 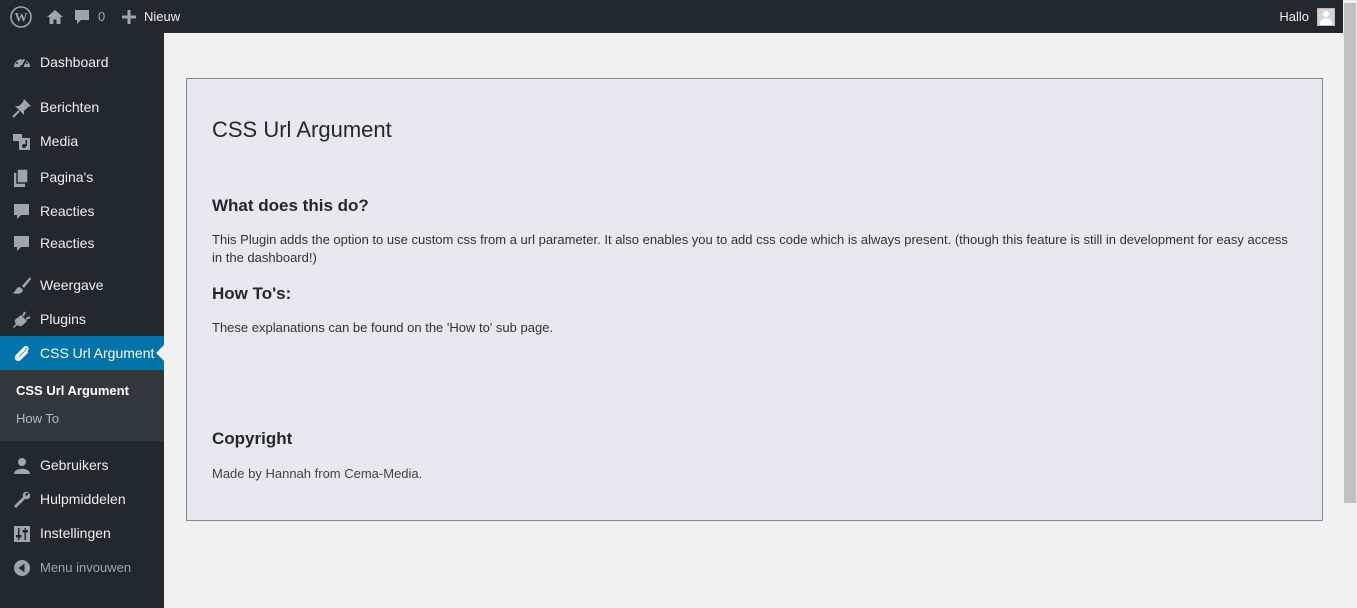 What do you see at coordinates (22, 354) in the screenshot?
I see `paperclip-icon` at bounding box center [22, 354].